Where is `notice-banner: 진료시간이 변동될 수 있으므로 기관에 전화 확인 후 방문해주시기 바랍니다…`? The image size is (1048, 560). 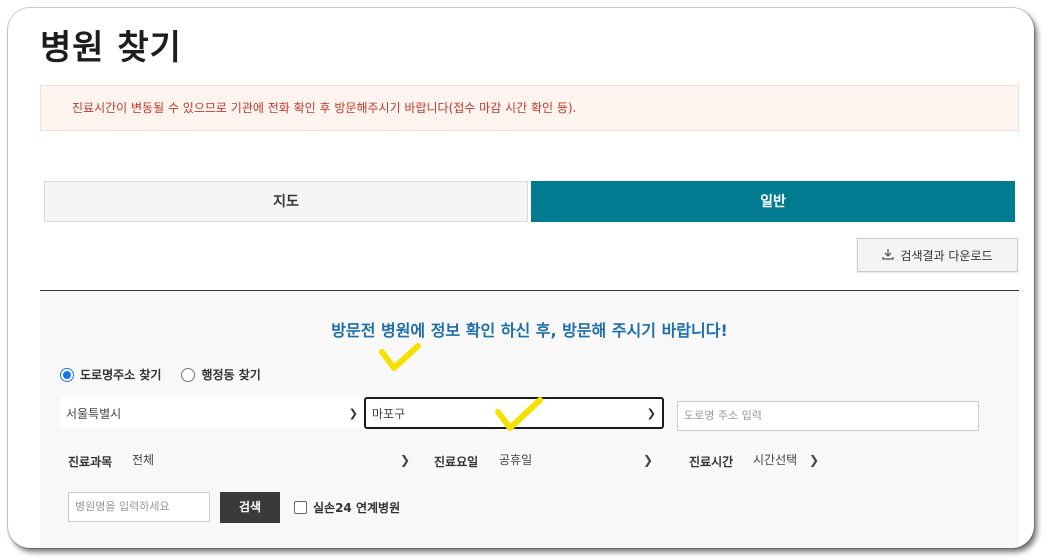 notice-banner: 진료시간이 변동될 수 있으므로 기관에 전화 확인 후 방문해주시기 바랍니다… is located at coordinates (529, 108).